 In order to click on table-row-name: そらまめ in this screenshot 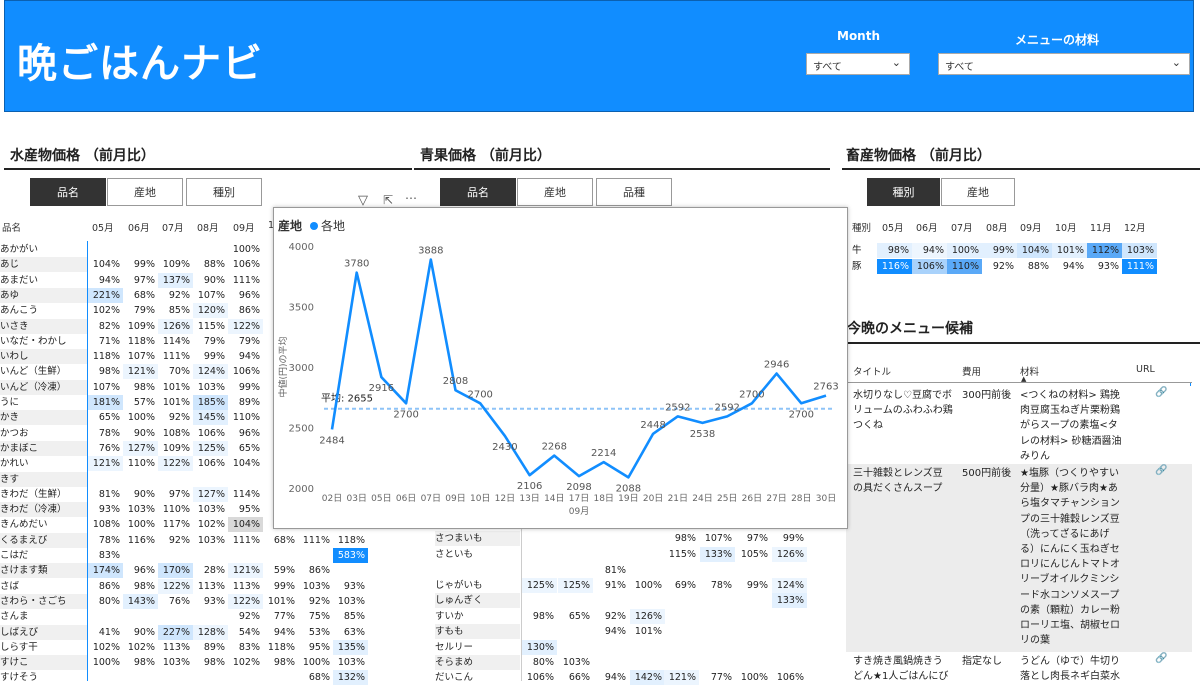, I will do `click(477, 662)`.